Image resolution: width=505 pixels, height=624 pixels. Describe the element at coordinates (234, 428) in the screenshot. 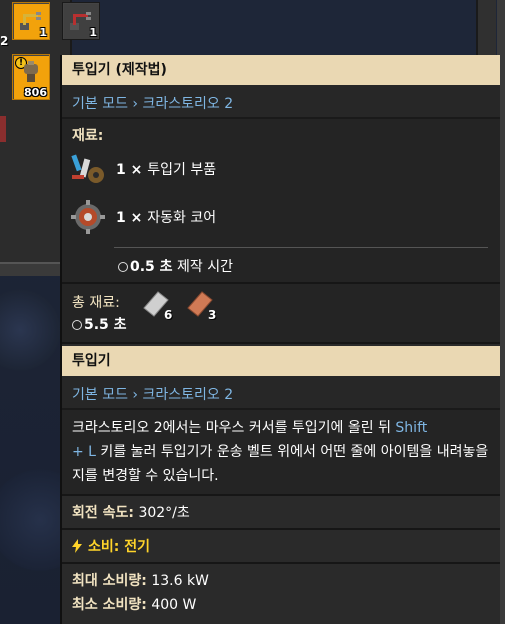

I see `desc-text: 크라스토리오 2에서는 마우스 커서를 투입기에 올린 뒤` at that location.